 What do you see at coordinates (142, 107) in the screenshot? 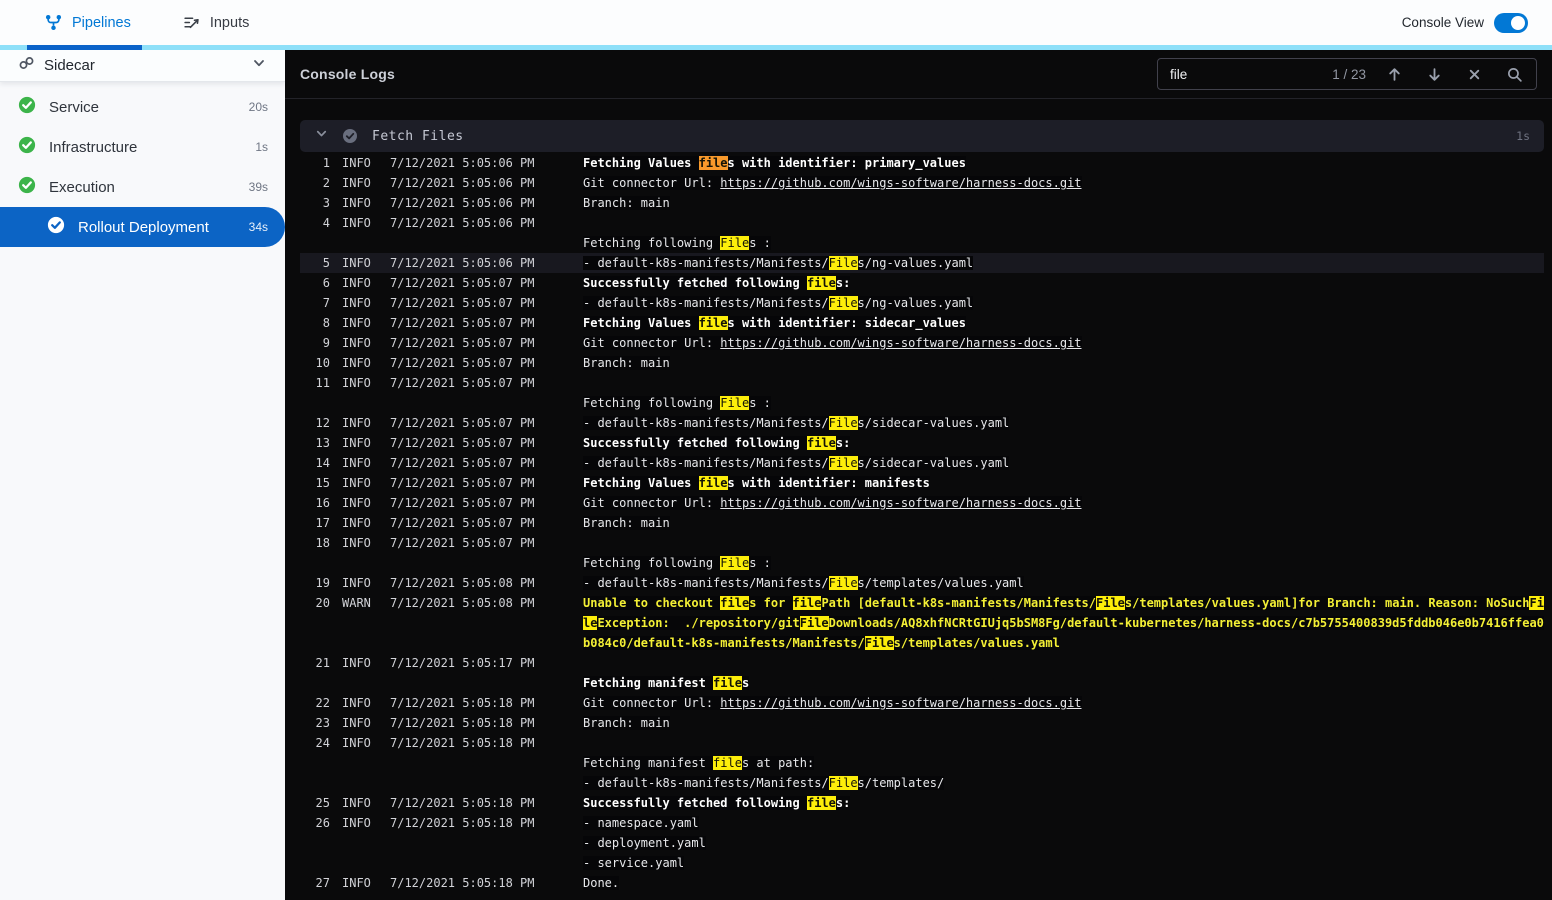
I see `sidebar-step-service: Service 20s` at bounding box center [142, 107].